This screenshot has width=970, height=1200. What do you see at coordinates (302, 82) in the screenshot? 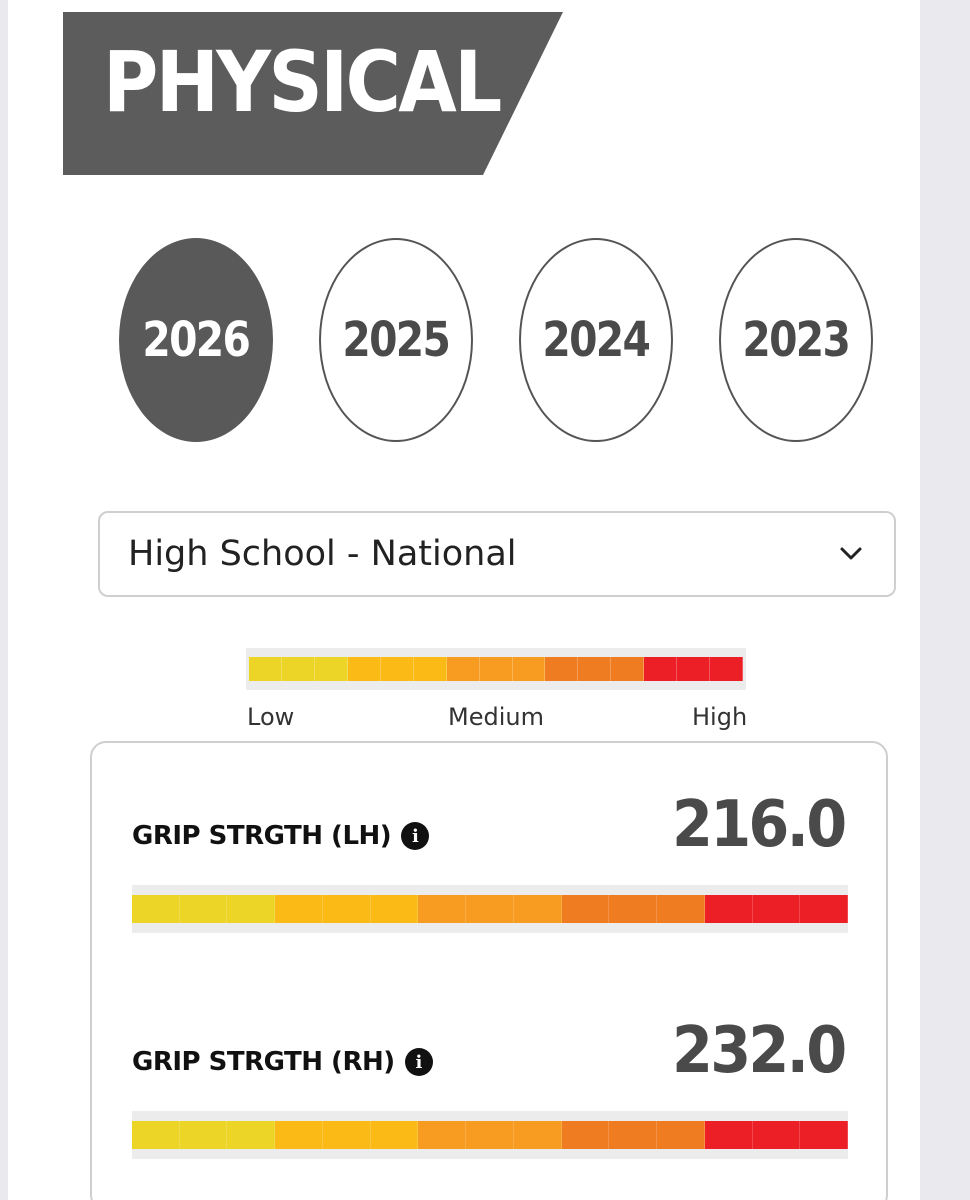
I see `section-title: PHYSICAL` at bounding box center [302, 82].